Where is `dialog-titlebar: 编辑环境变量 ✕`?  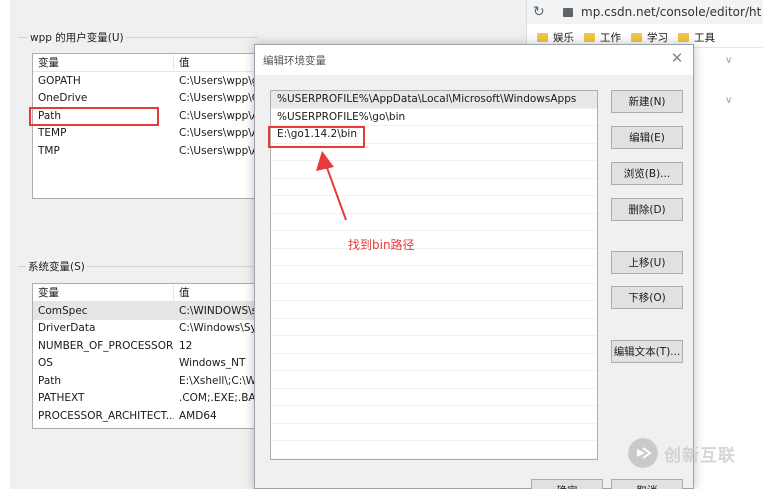 dialog-titlebar: 编辑环境变量 ✕ is located at coordinates (474, 60).